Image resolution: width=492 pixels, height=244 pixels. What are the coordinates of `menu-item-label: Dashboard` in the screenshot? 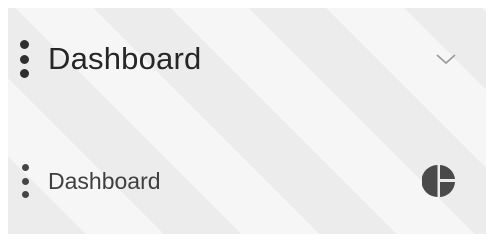 It's located at (104, 180).